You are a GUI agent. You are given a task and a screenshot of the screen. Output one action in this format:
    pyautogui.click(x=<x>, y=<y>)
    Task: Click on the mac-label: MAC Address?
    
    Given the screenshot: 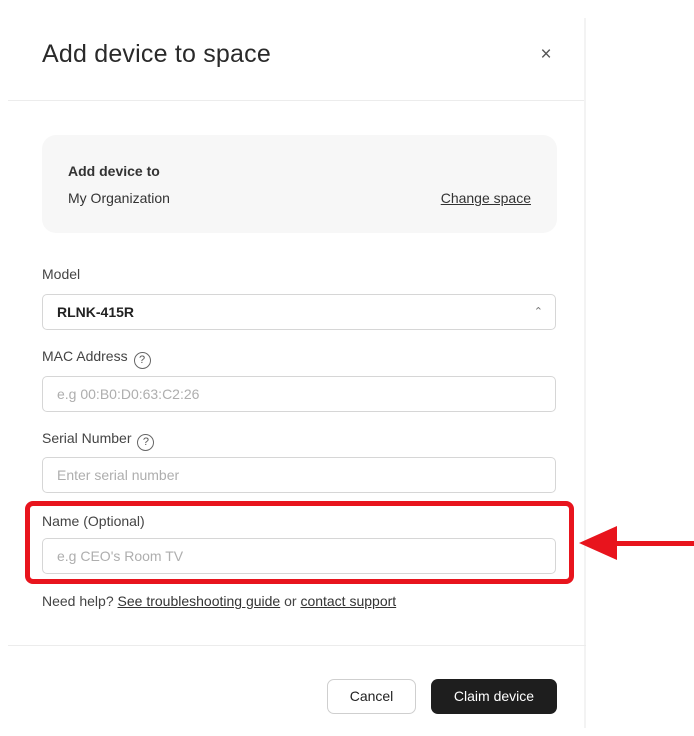 What is the action you would take?
    pyautogui.click(x=96, y=358)
    